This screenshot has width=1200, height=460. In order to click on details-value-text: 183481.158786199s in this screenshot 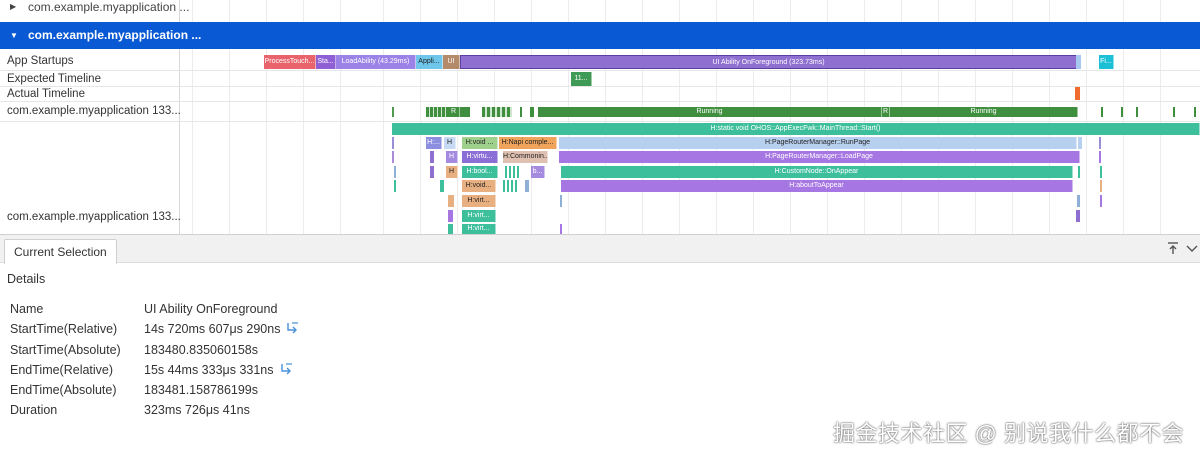, I will do `click(201, 390)`.